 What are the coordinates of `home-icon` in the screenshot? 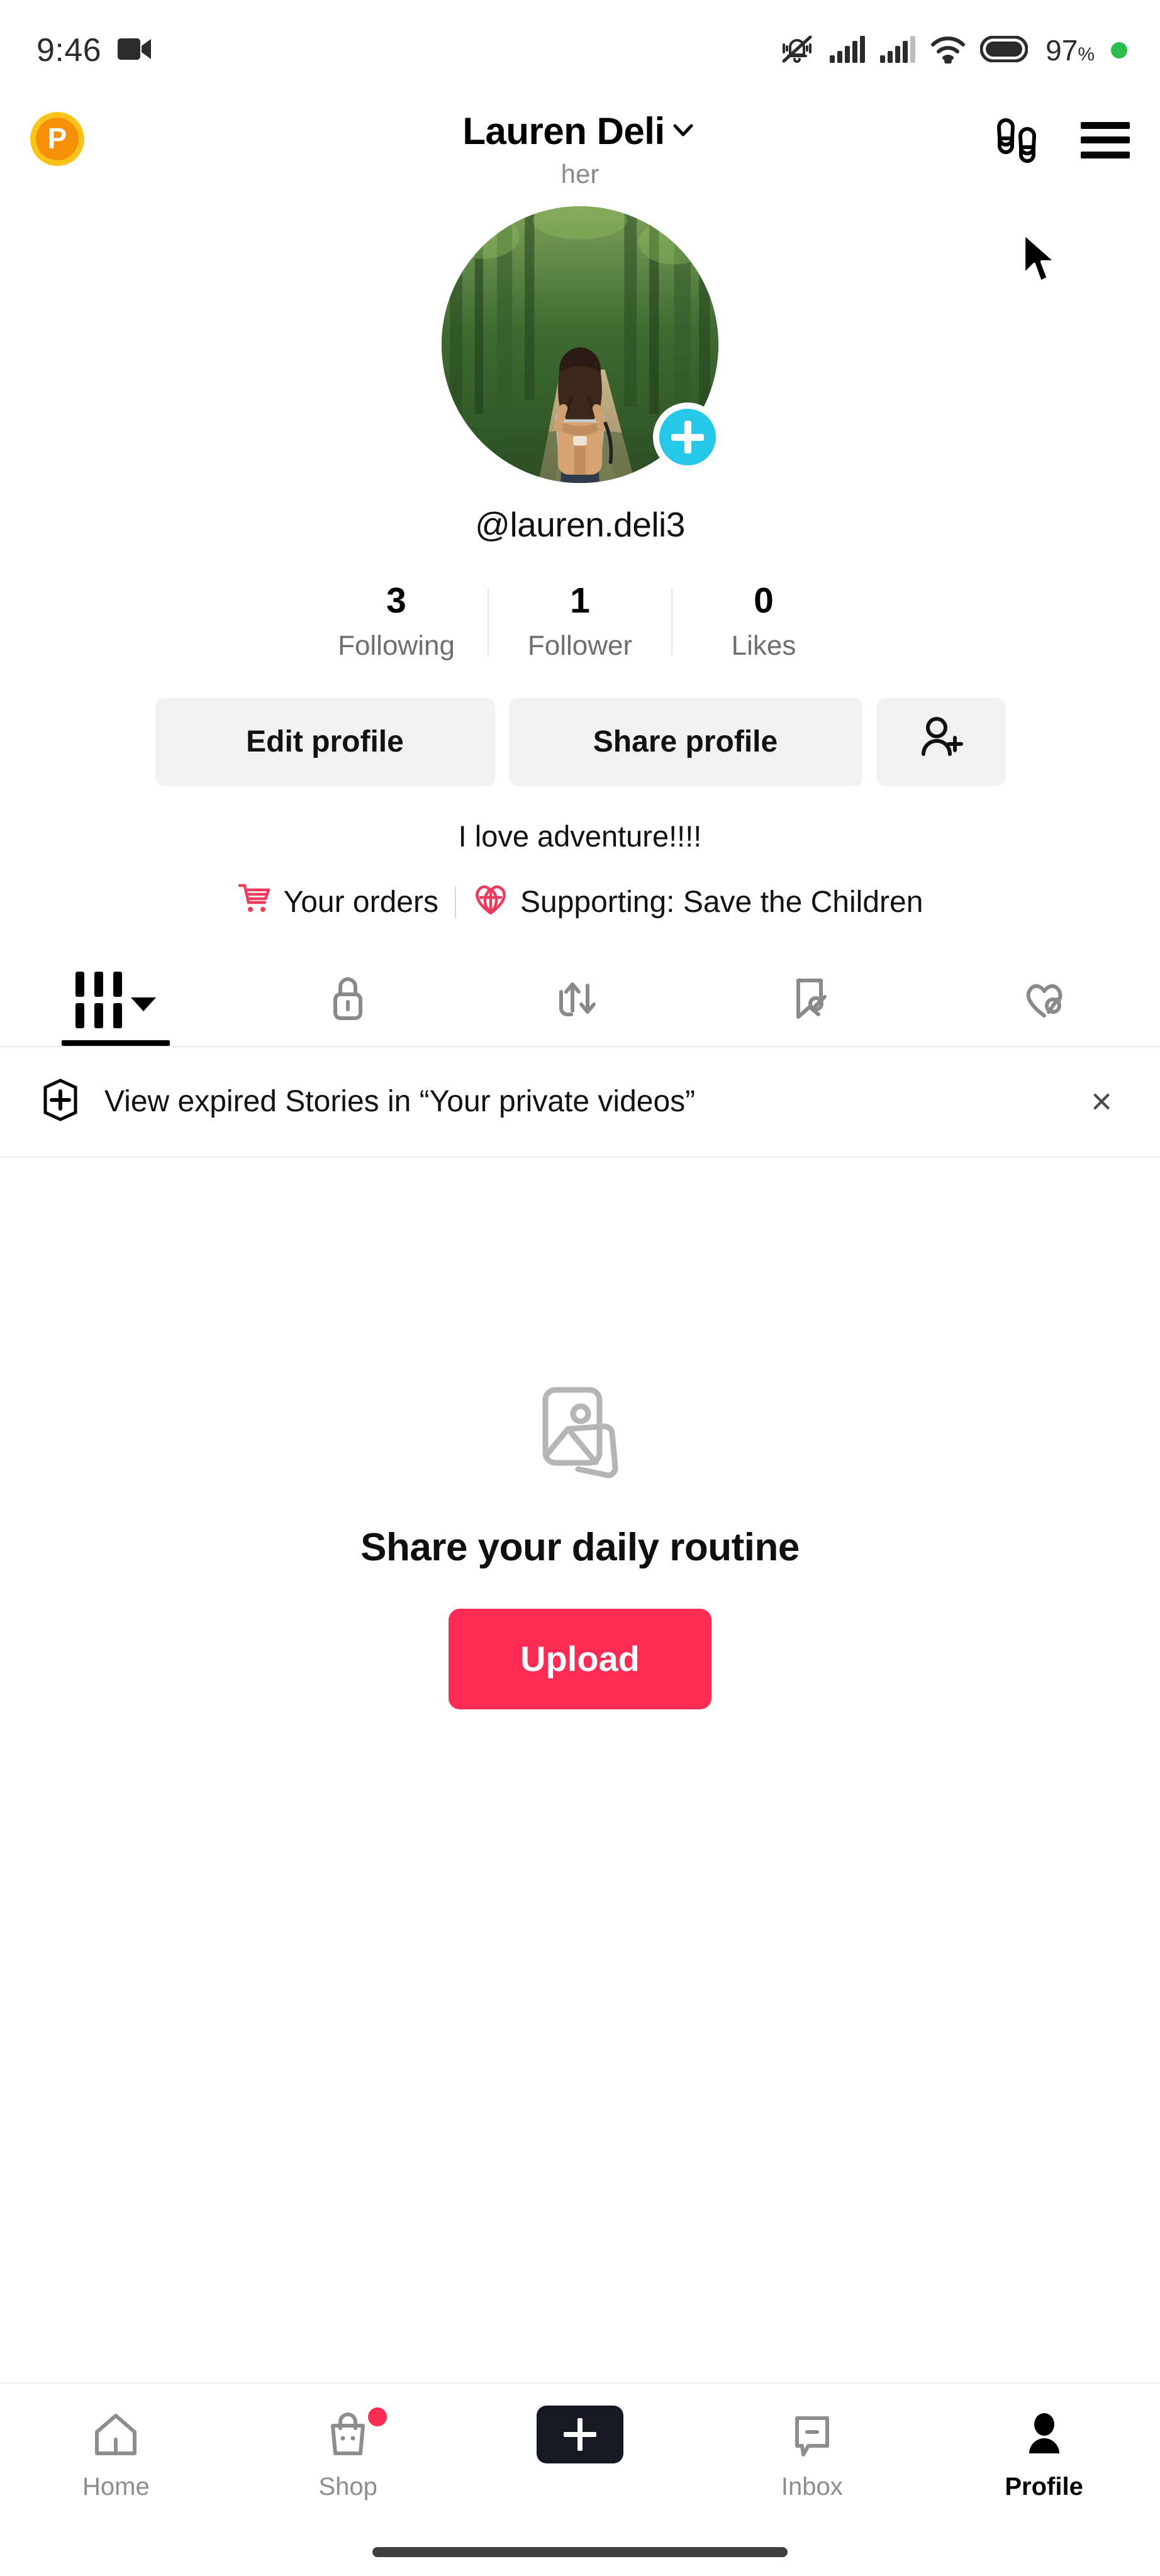 It's located at (116, 2434).